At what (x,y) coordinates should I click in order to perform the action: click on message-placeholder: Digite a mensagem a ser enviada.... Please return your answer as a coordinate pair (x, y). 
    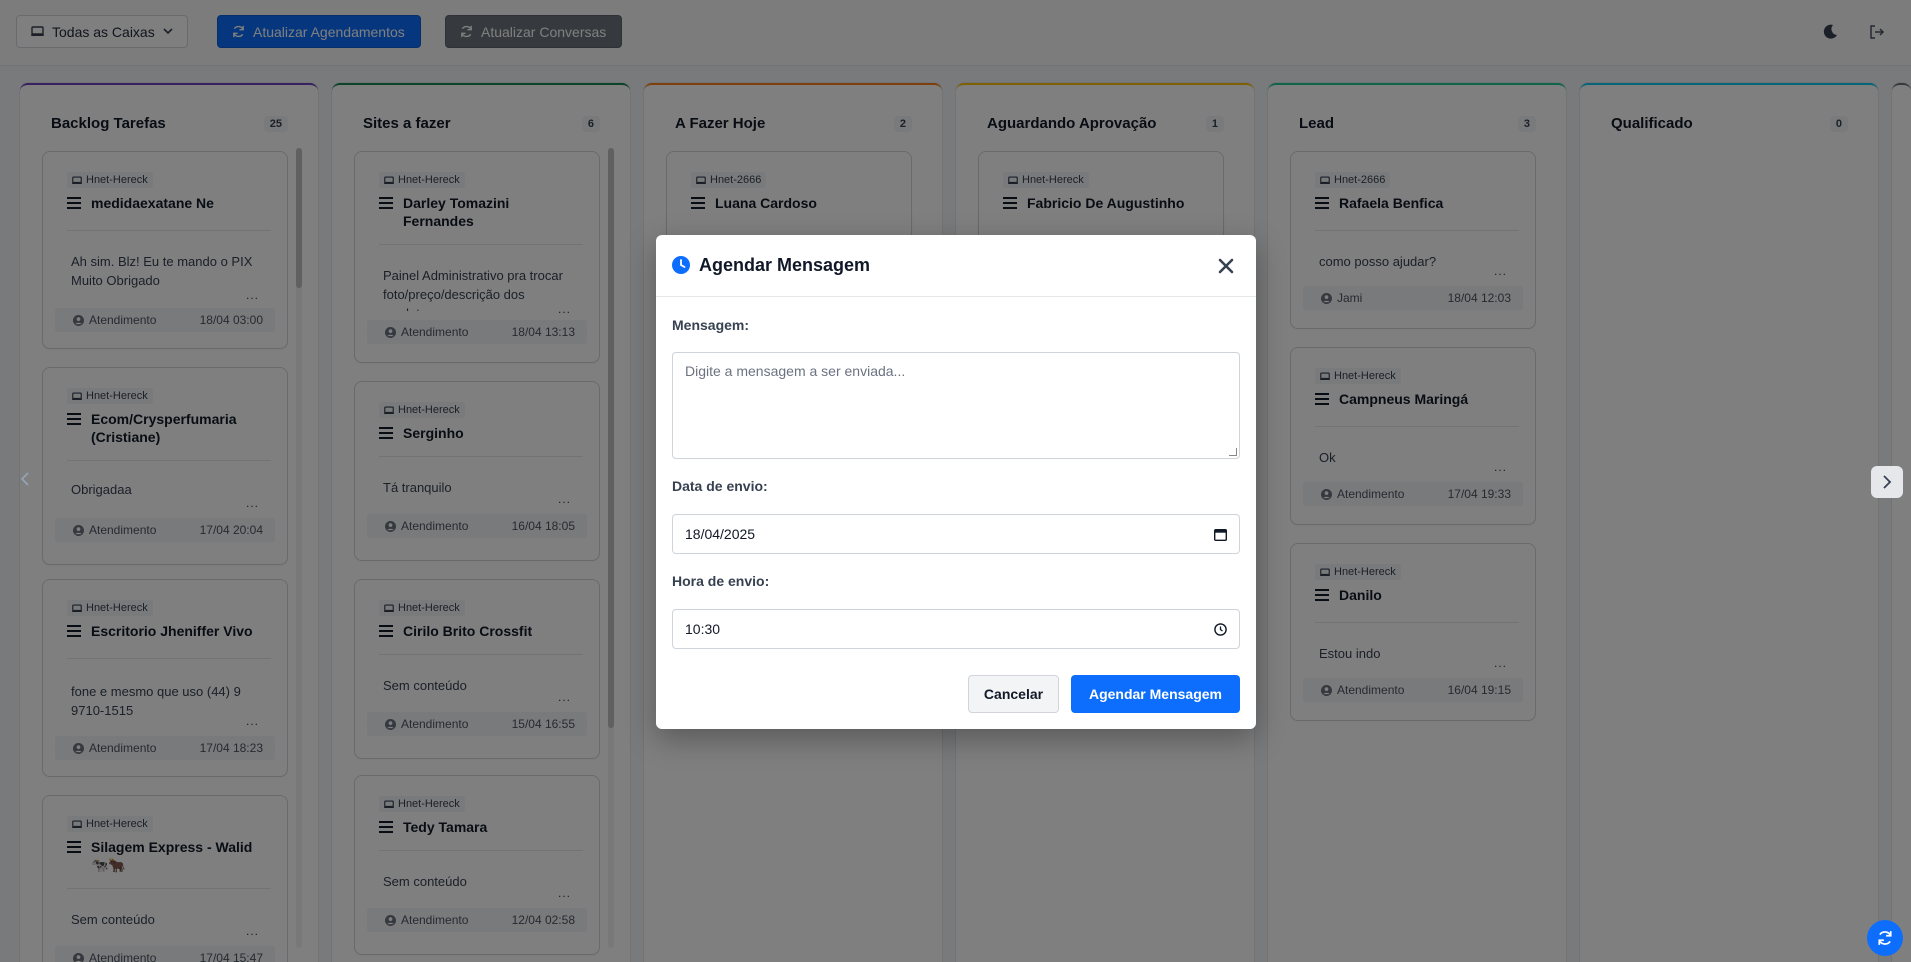
    Looking at the image, I should click on (795, 371).